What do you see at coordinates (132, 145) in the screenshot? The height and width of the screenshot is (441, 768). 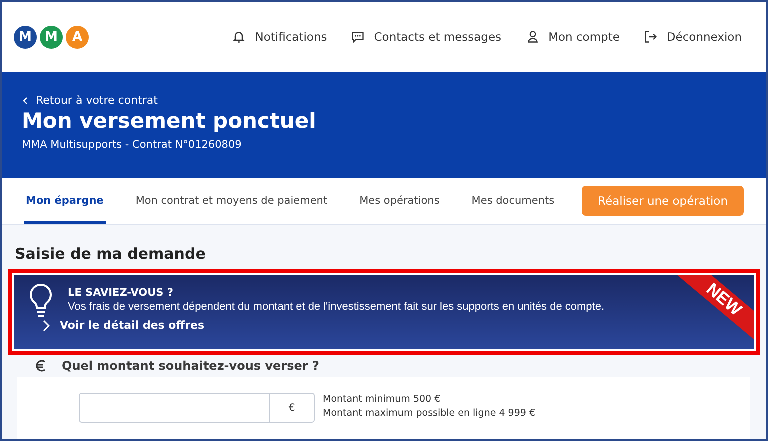 I see `contract-subtitle: MMA Multisupports - Contrat N°01260809` at bounding box center [132, 145].